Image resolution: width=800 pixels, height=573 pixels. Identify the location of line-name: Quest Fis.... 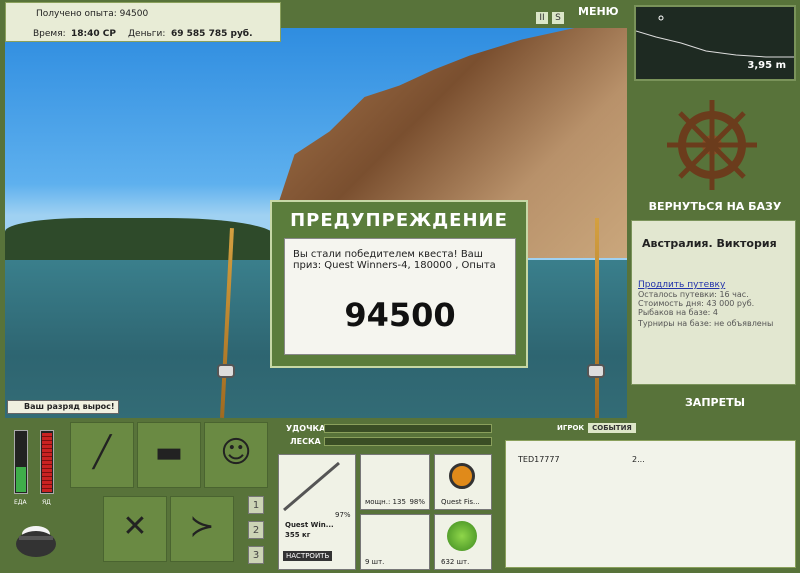
(460, 502).